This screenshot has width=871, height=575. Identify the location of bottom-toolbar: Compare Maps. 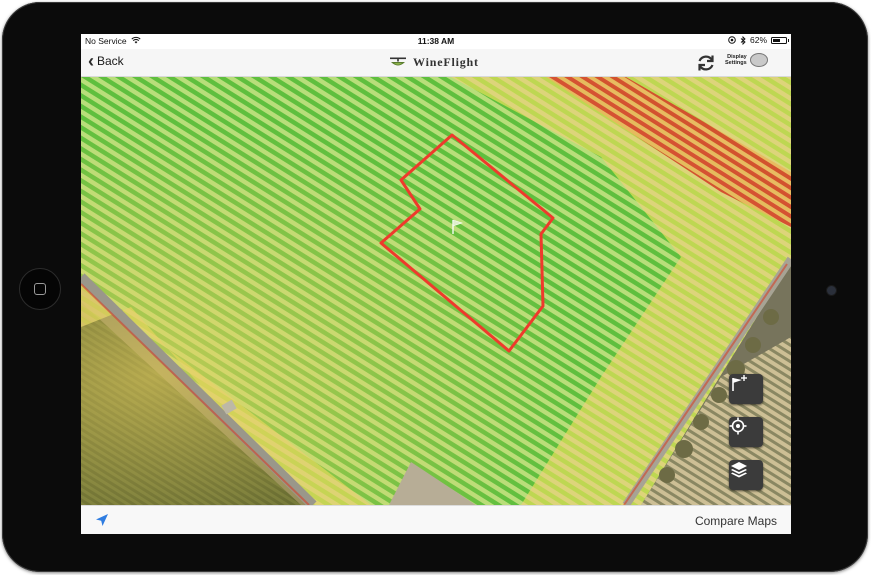
(436, 519).